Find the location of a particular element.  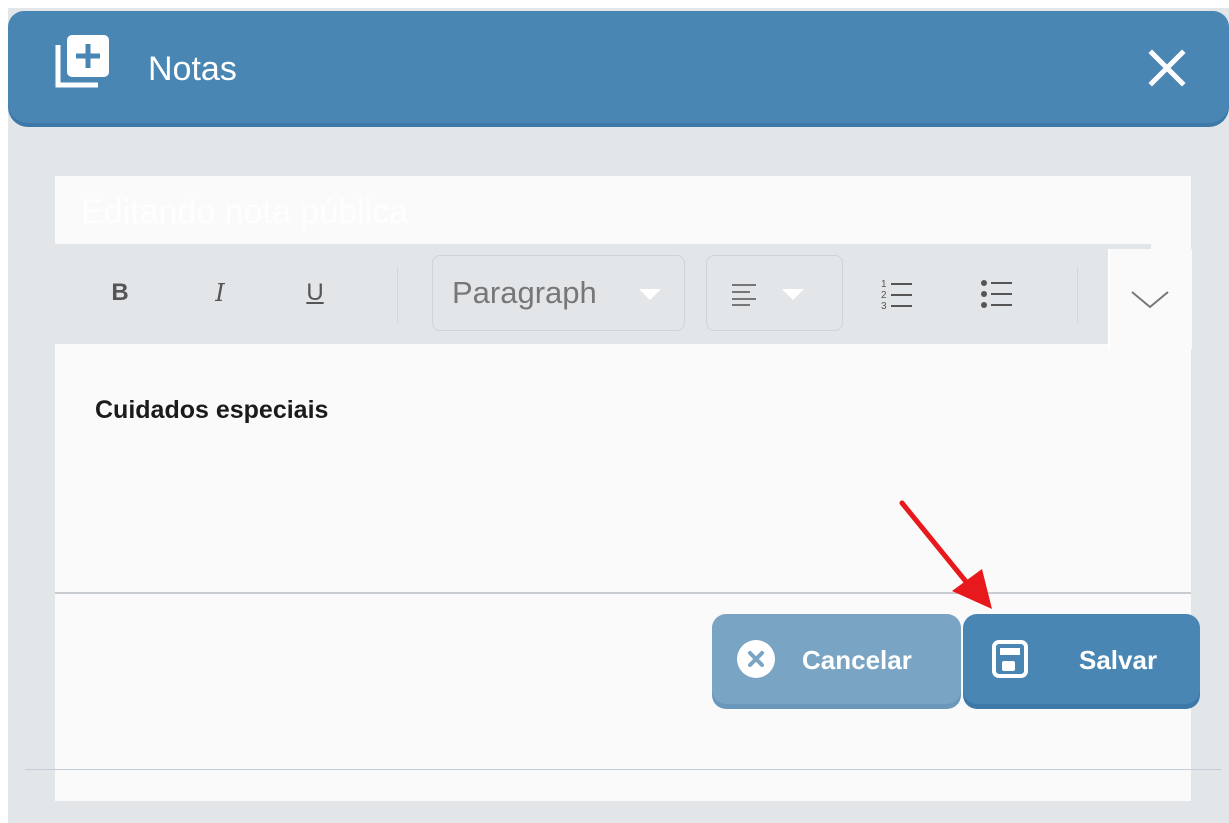

bulleted-list-icon is located at coordinates (997, 294).